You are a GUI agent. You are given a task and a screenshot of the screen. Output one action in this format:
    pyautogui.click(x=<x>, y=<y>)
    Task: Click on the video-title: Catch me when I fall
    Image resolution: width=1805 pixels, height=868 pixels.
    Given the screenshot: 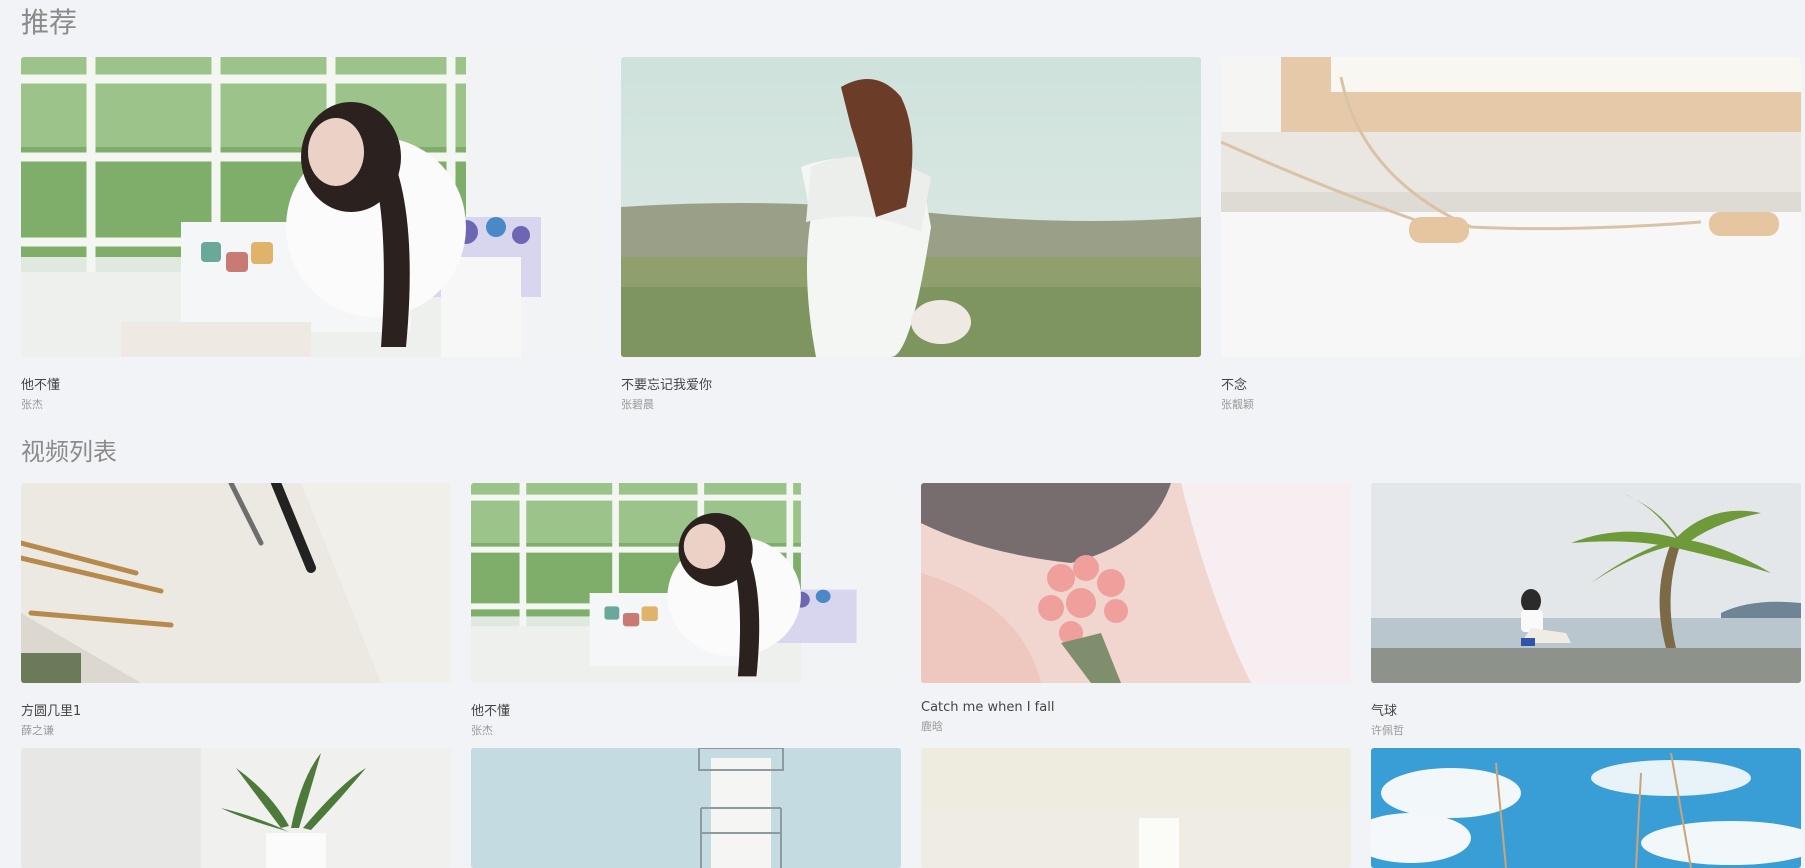 What is the action you would take?
    pyautogui.click(x=1136, y=707)
    